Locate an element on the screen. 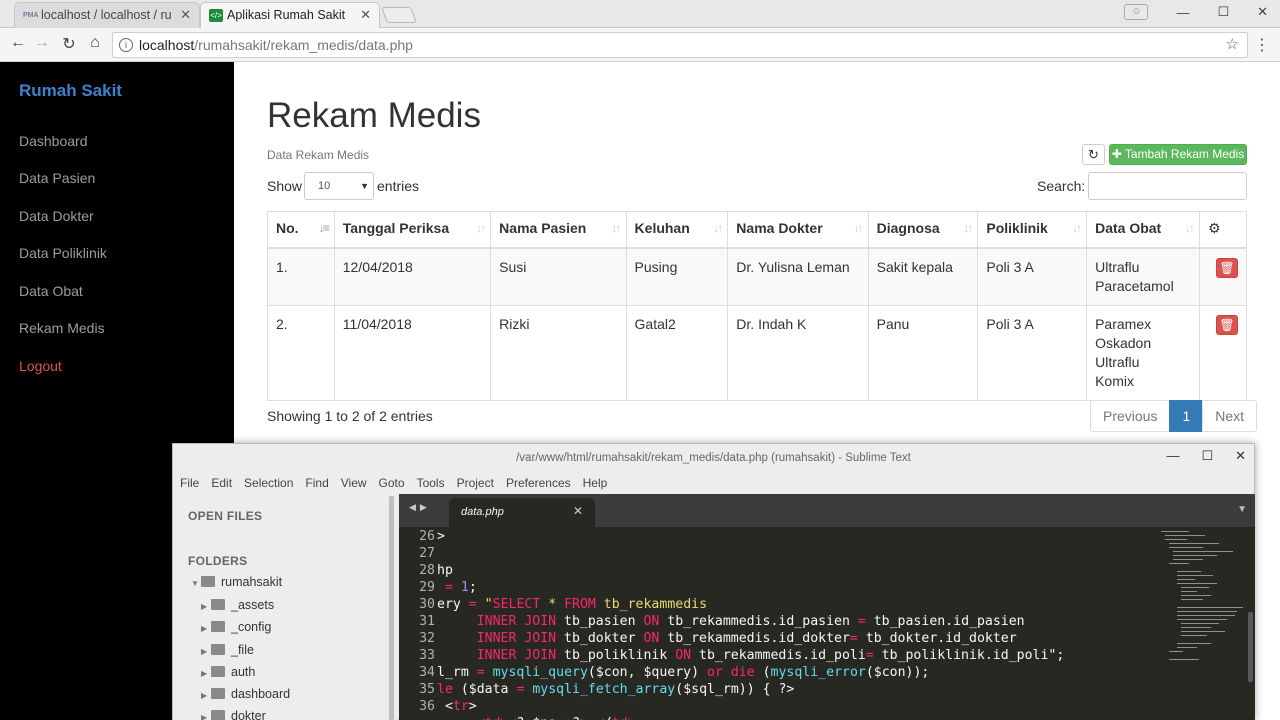 The image size is (1280, 720). tree-folder: ▶ _file is located at coordinates (227, 650).